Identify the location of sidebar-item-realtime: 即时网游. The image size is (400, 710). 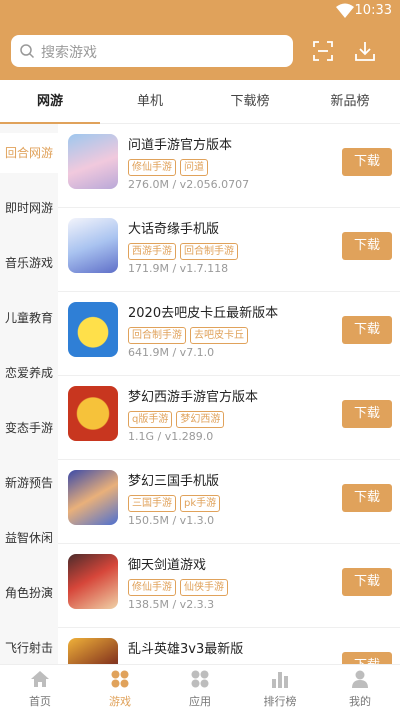
(29, 208).